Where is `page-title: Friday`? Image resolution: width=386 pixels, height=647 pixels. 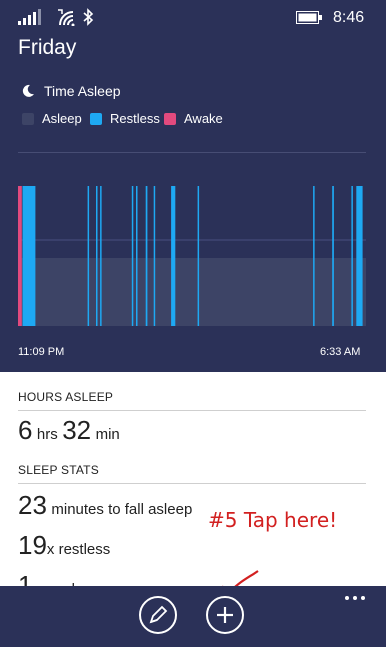 page-title: Friday is located at coordinates (47, 47).